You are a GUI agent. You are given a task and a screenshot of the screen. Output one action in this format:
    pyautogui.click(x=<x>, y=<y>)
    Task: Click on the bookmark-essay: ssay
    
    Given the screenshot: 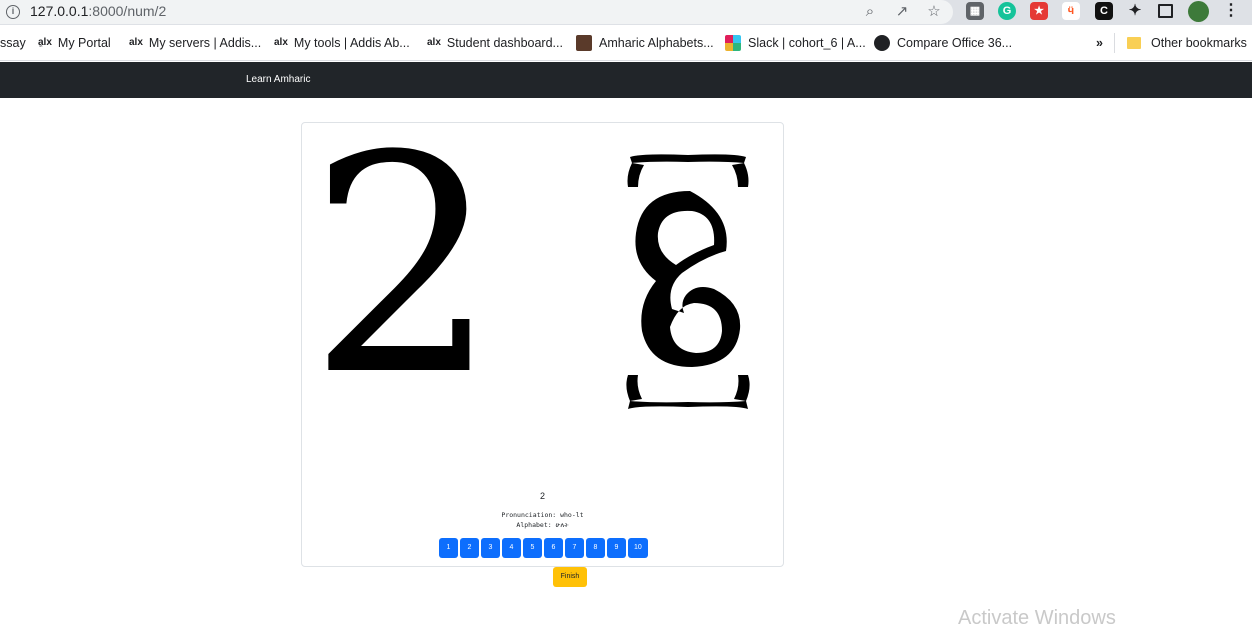 What is the action you would take?
    pyautogui.click(x=13, y=43)
    